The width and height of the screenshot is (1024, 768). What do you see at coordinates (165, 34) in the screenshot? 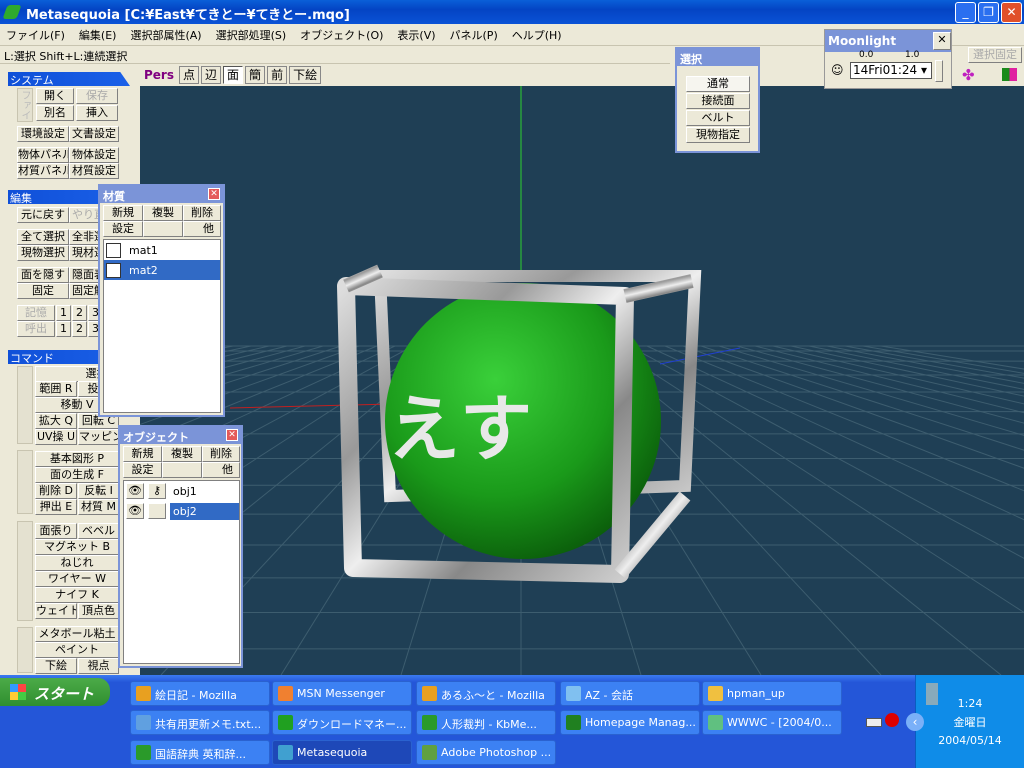
I see `menu-selection-attr: 選択部属性(A)` at bounding box center [165, 34].